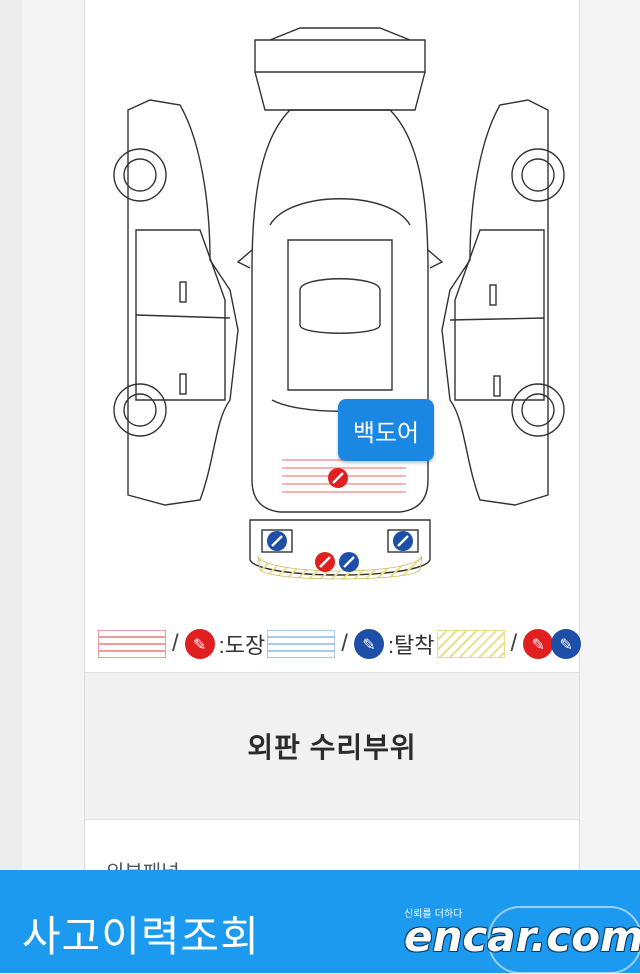 The height and width of the screenshot is (974, 640). What do you see at coordinates (301, 644) in the screenshot?
I see `detach-hatch-swatch` at bounding box center [301, 644].